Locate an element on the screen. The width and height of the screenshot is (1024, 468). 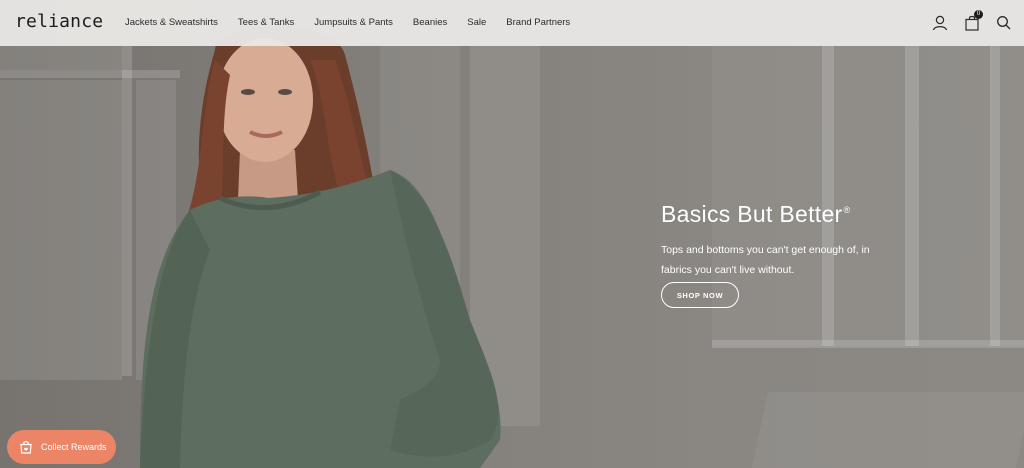
rewards-label: Collect Rewards is located at coordinates (74, 447).